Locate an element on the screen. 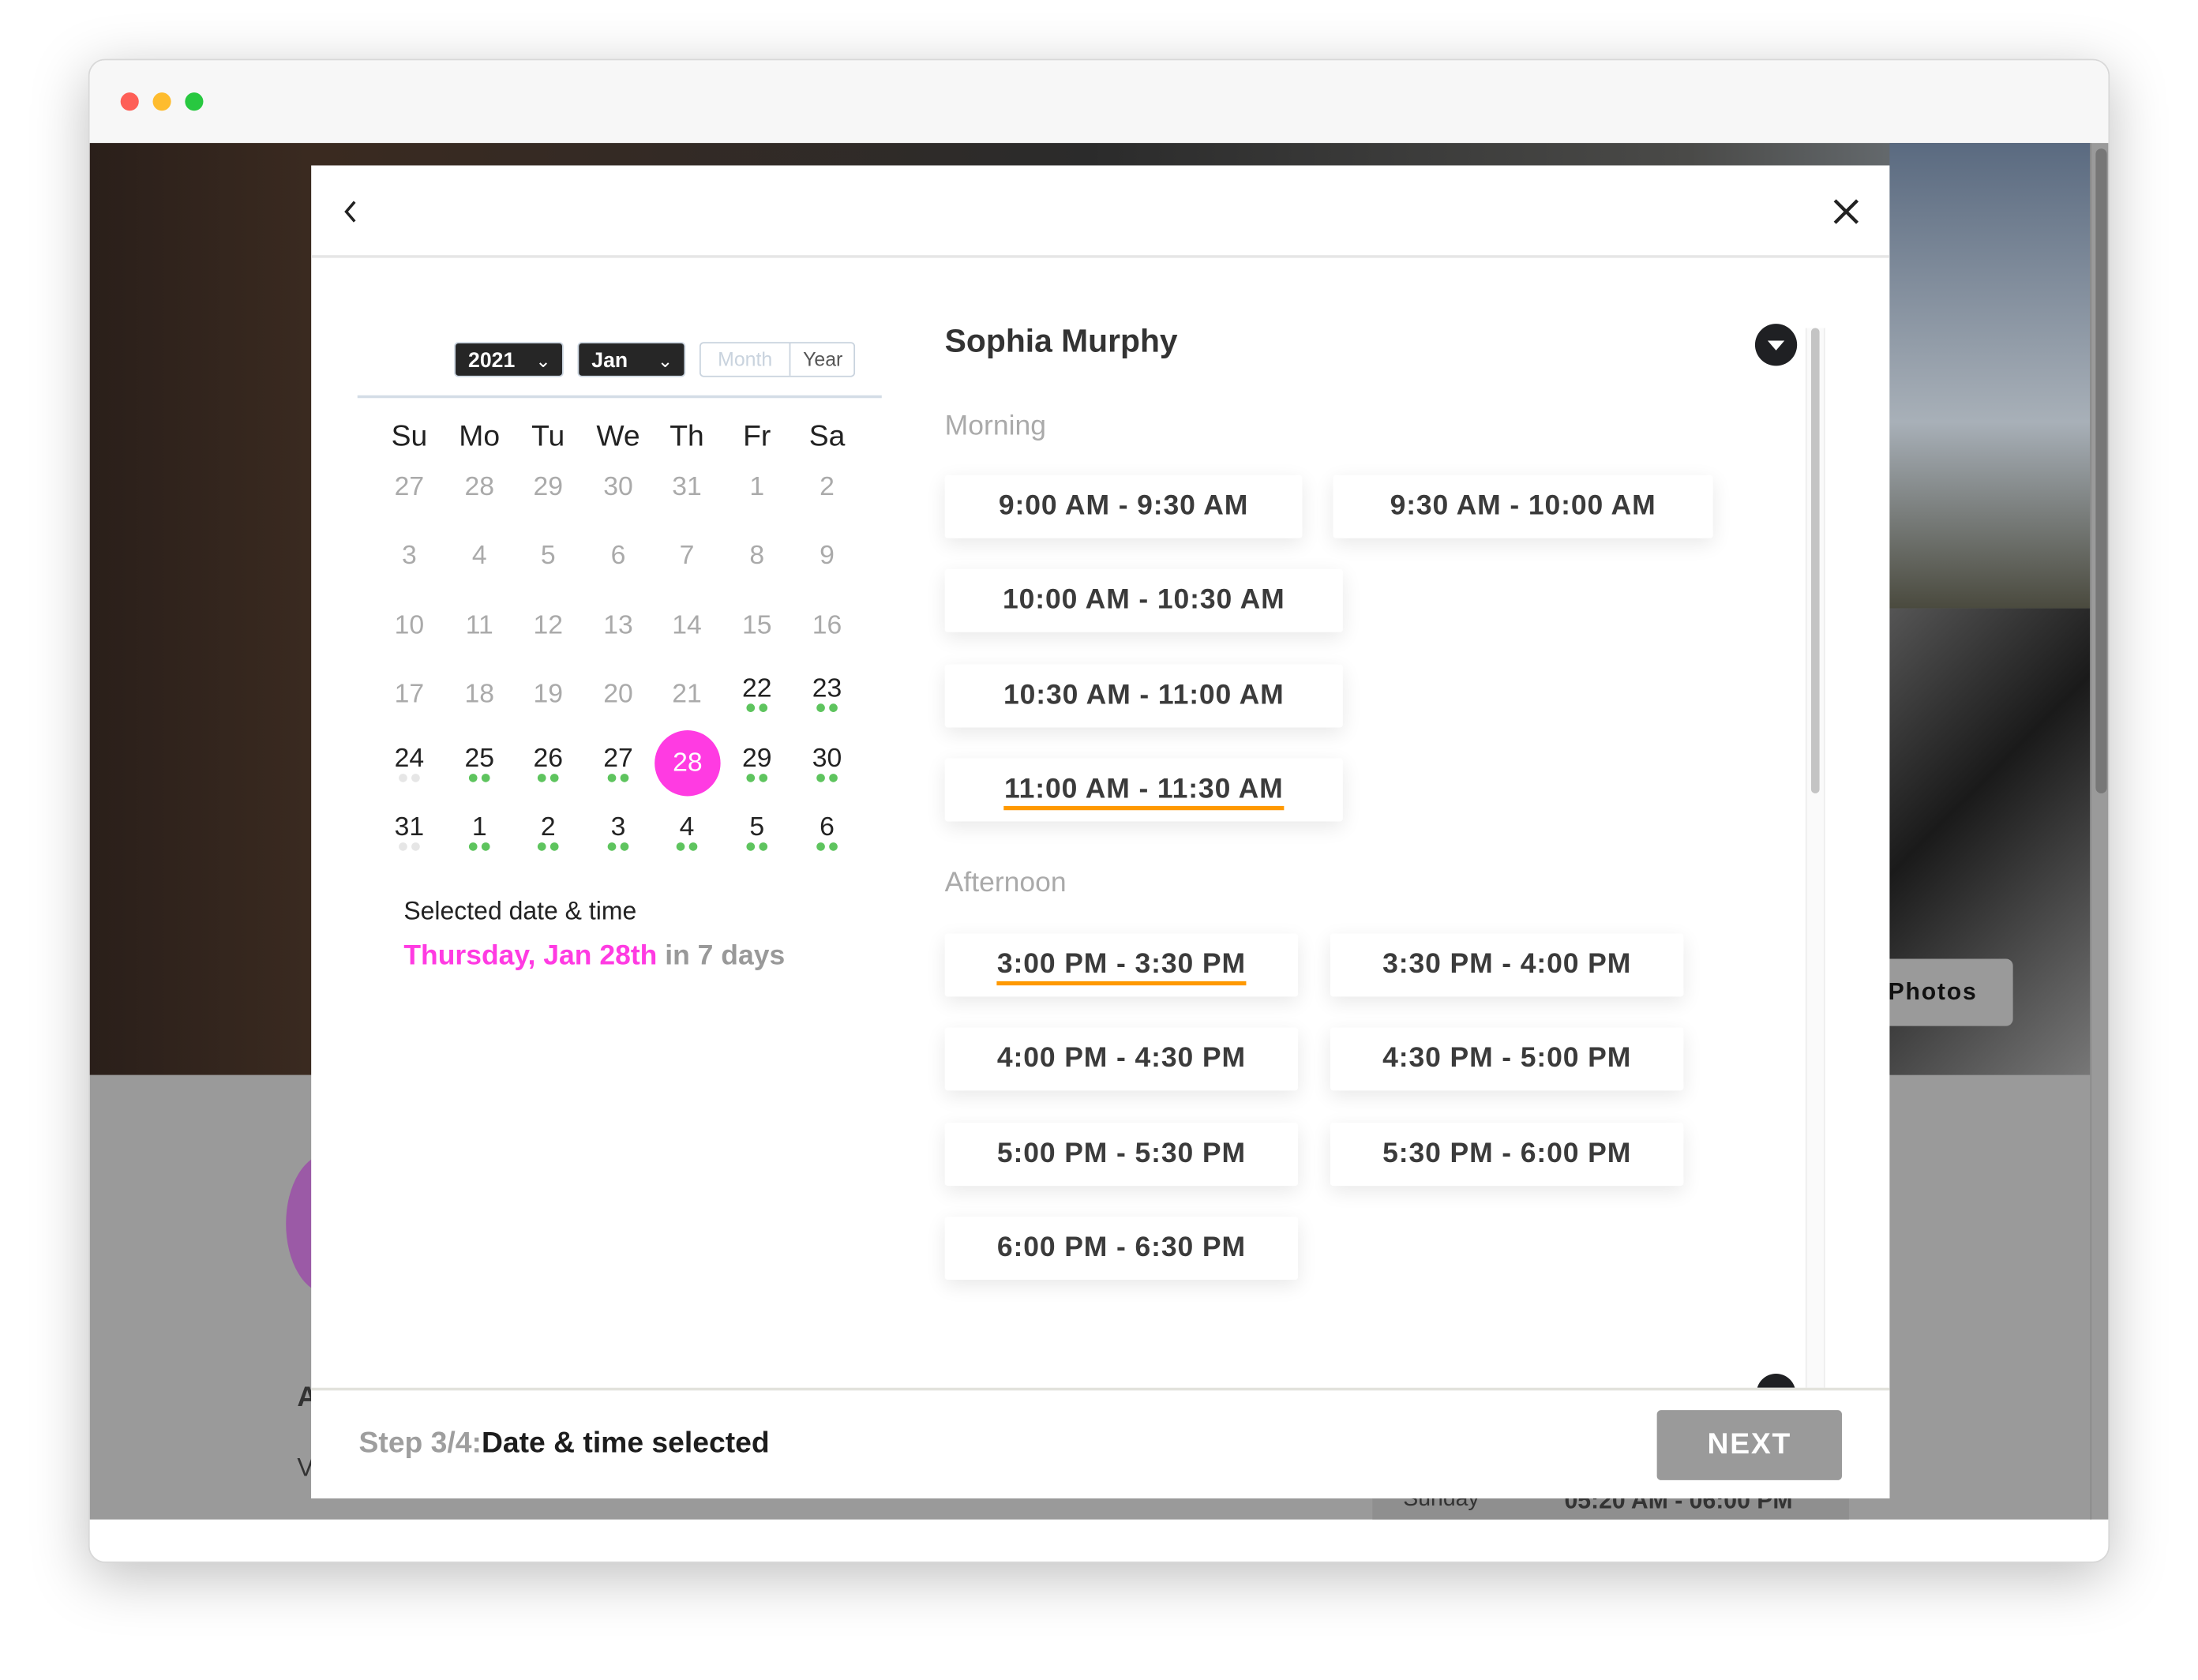  time-slot-button: 3:00 PM - 3:30 PM is located at coordinates (1121, 965).